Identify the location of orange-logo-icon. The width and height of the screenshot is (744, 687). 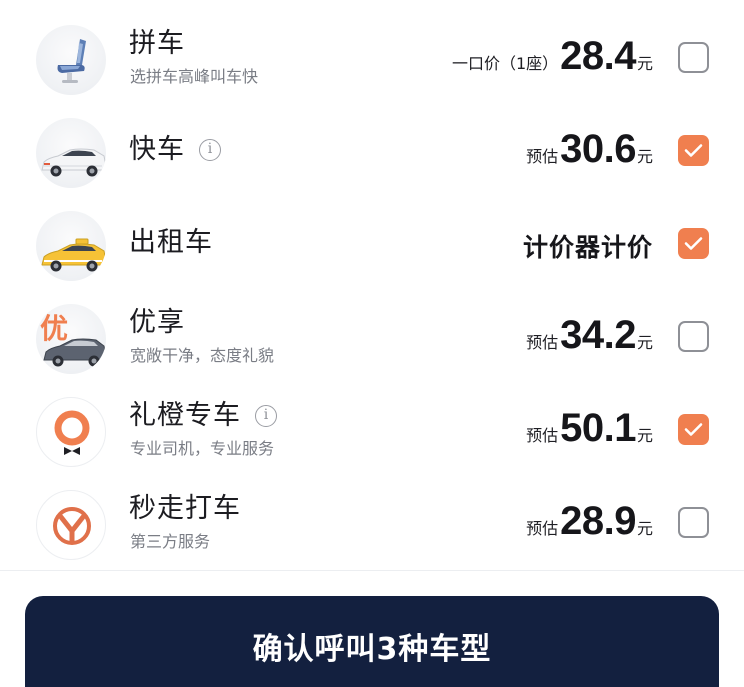
(71, 432).